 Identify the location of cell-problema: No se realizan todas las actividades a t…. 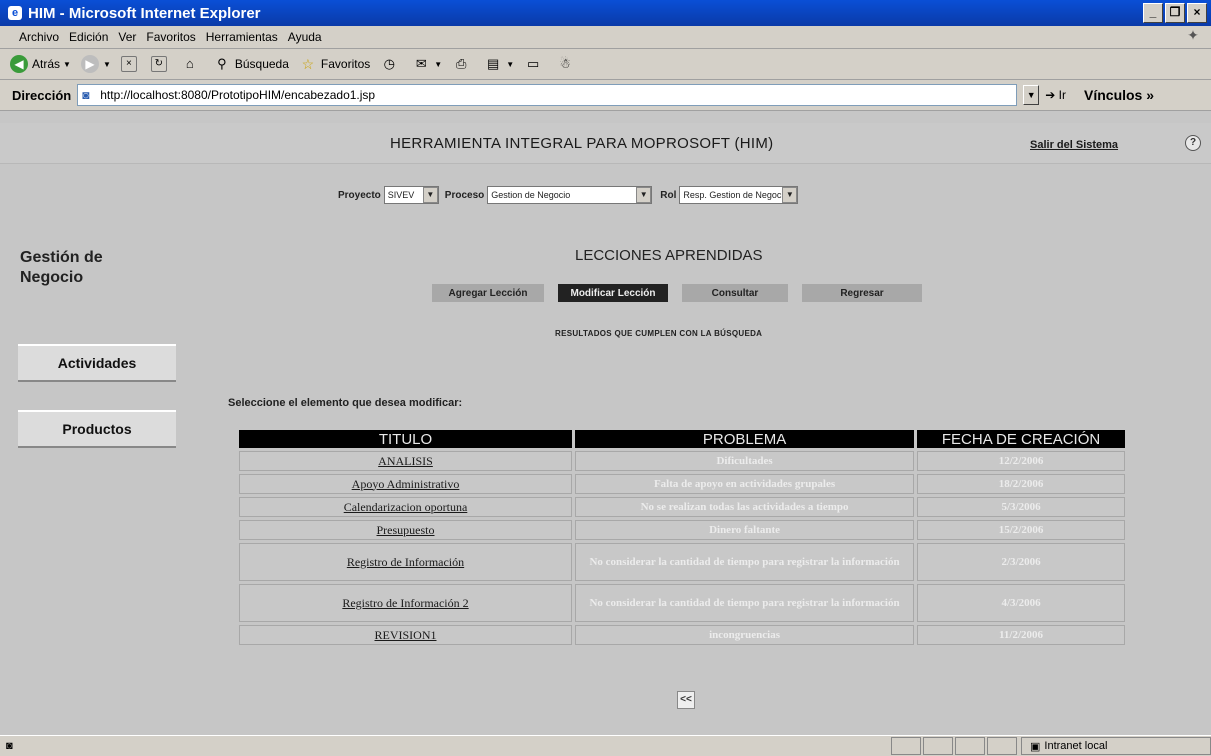
(745, 507).